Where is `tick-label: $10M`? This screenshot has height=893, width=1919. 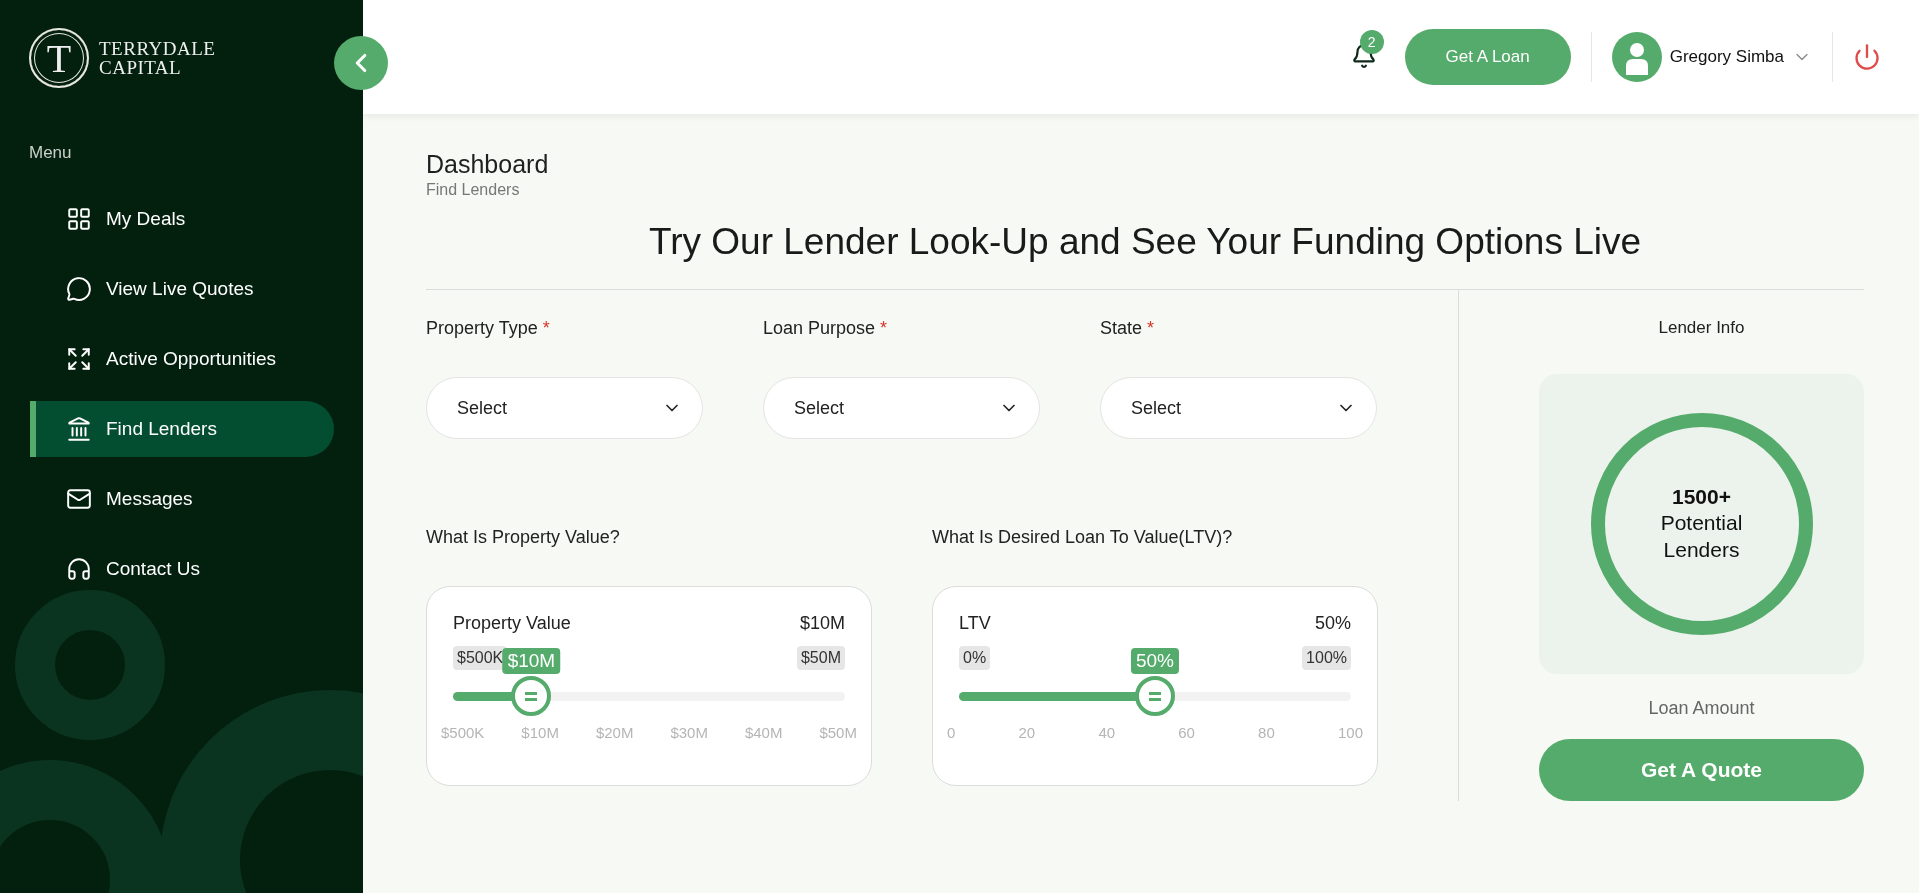
tick-label: $10M is located at coordinates (540, 732).